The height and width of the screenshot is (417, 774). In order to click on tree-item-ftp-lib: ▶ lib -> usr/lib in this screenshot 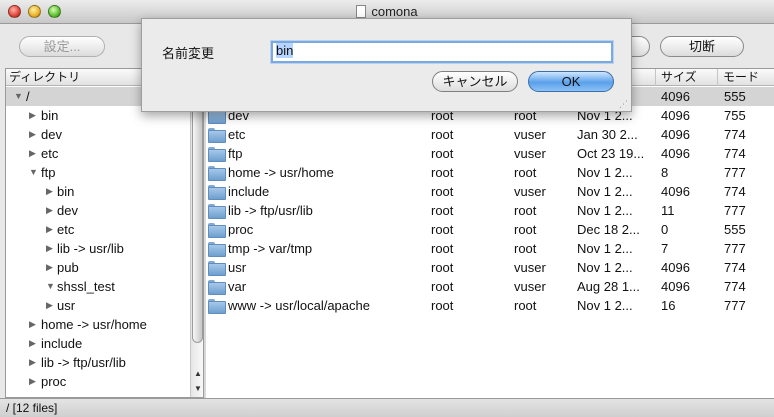, I will do `click(98, 248)`.